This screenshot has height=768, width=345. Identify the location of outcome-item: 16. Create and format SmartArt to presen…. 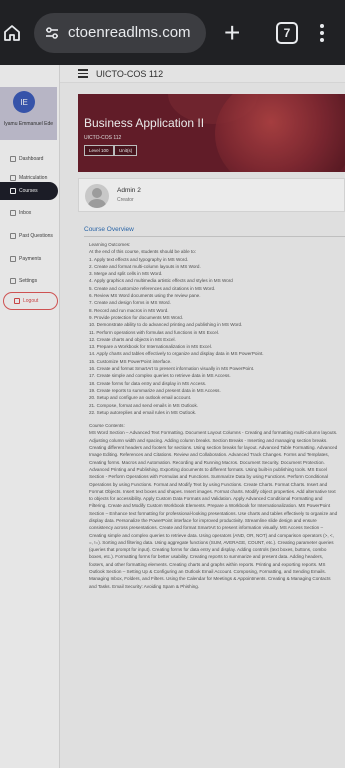
(172, 369).